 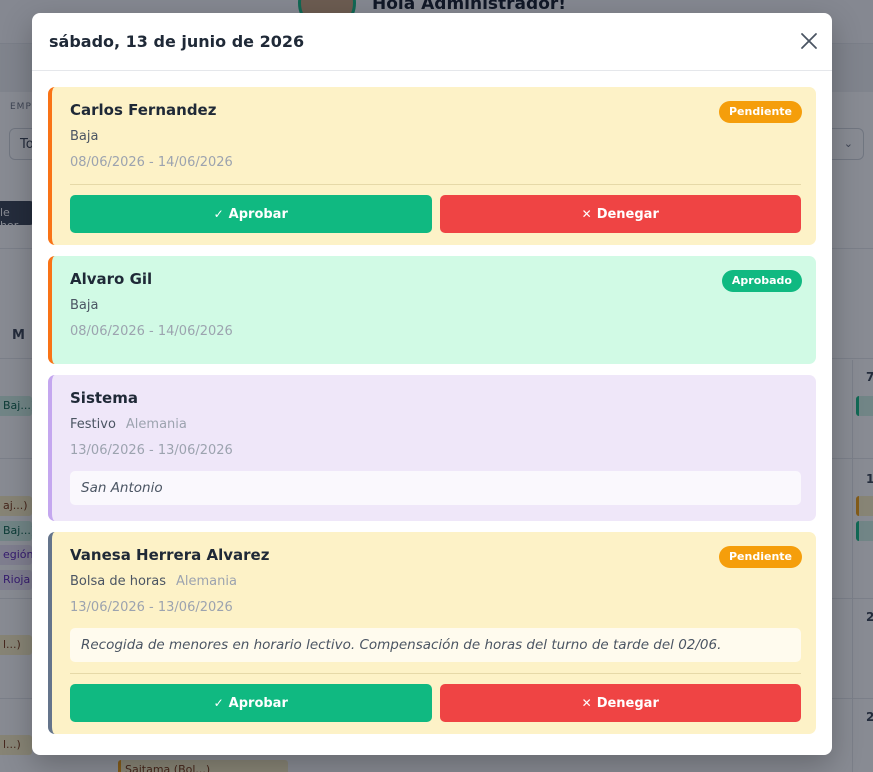 I want to click on employee-name: Vanesa Herrera Alvarez, so click(x=170, y=555).